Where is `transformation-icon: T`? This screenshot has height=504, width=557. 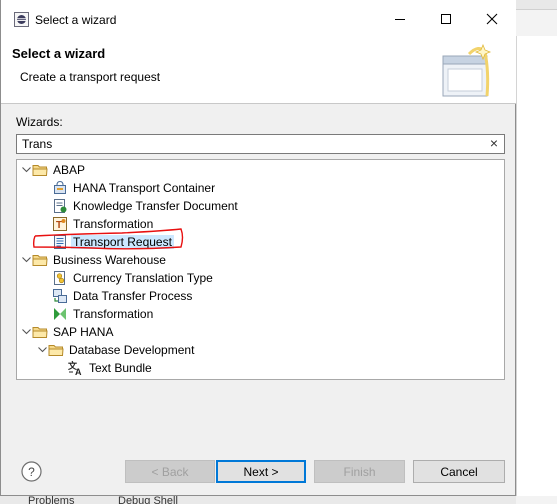 transformation-icon: T is located at coordinates (60, 224).